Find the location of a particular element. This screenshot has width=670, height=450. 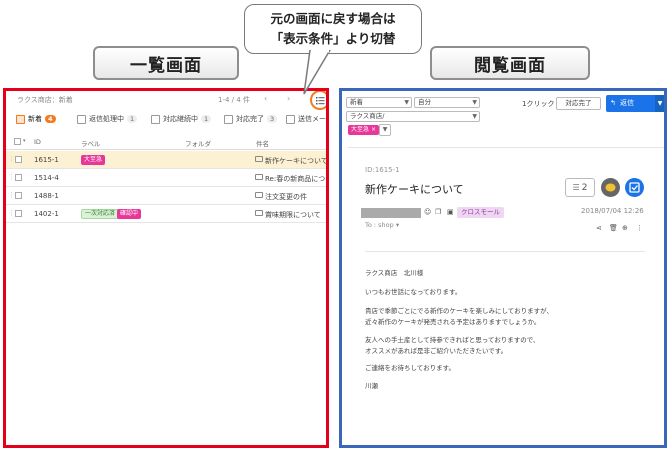

column-id: ID is located at coordinates (37, 142).